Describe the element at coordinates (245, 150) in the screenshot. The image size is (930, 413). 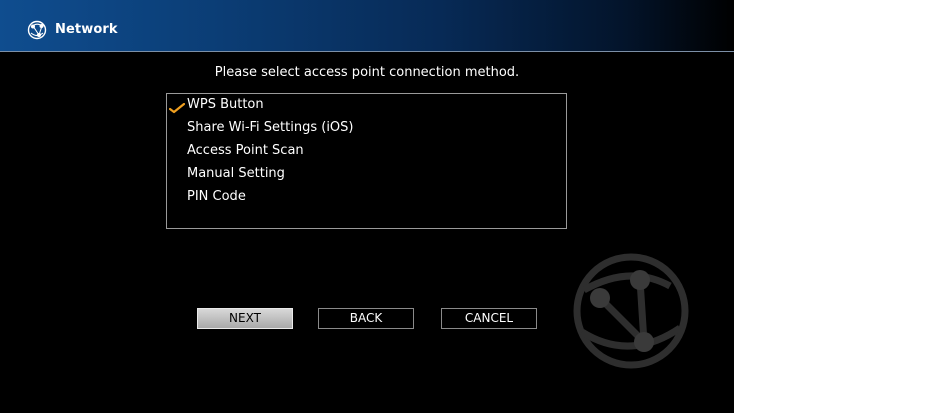
I see `list-item-access-point-scan: Access Point Scan` at that location.